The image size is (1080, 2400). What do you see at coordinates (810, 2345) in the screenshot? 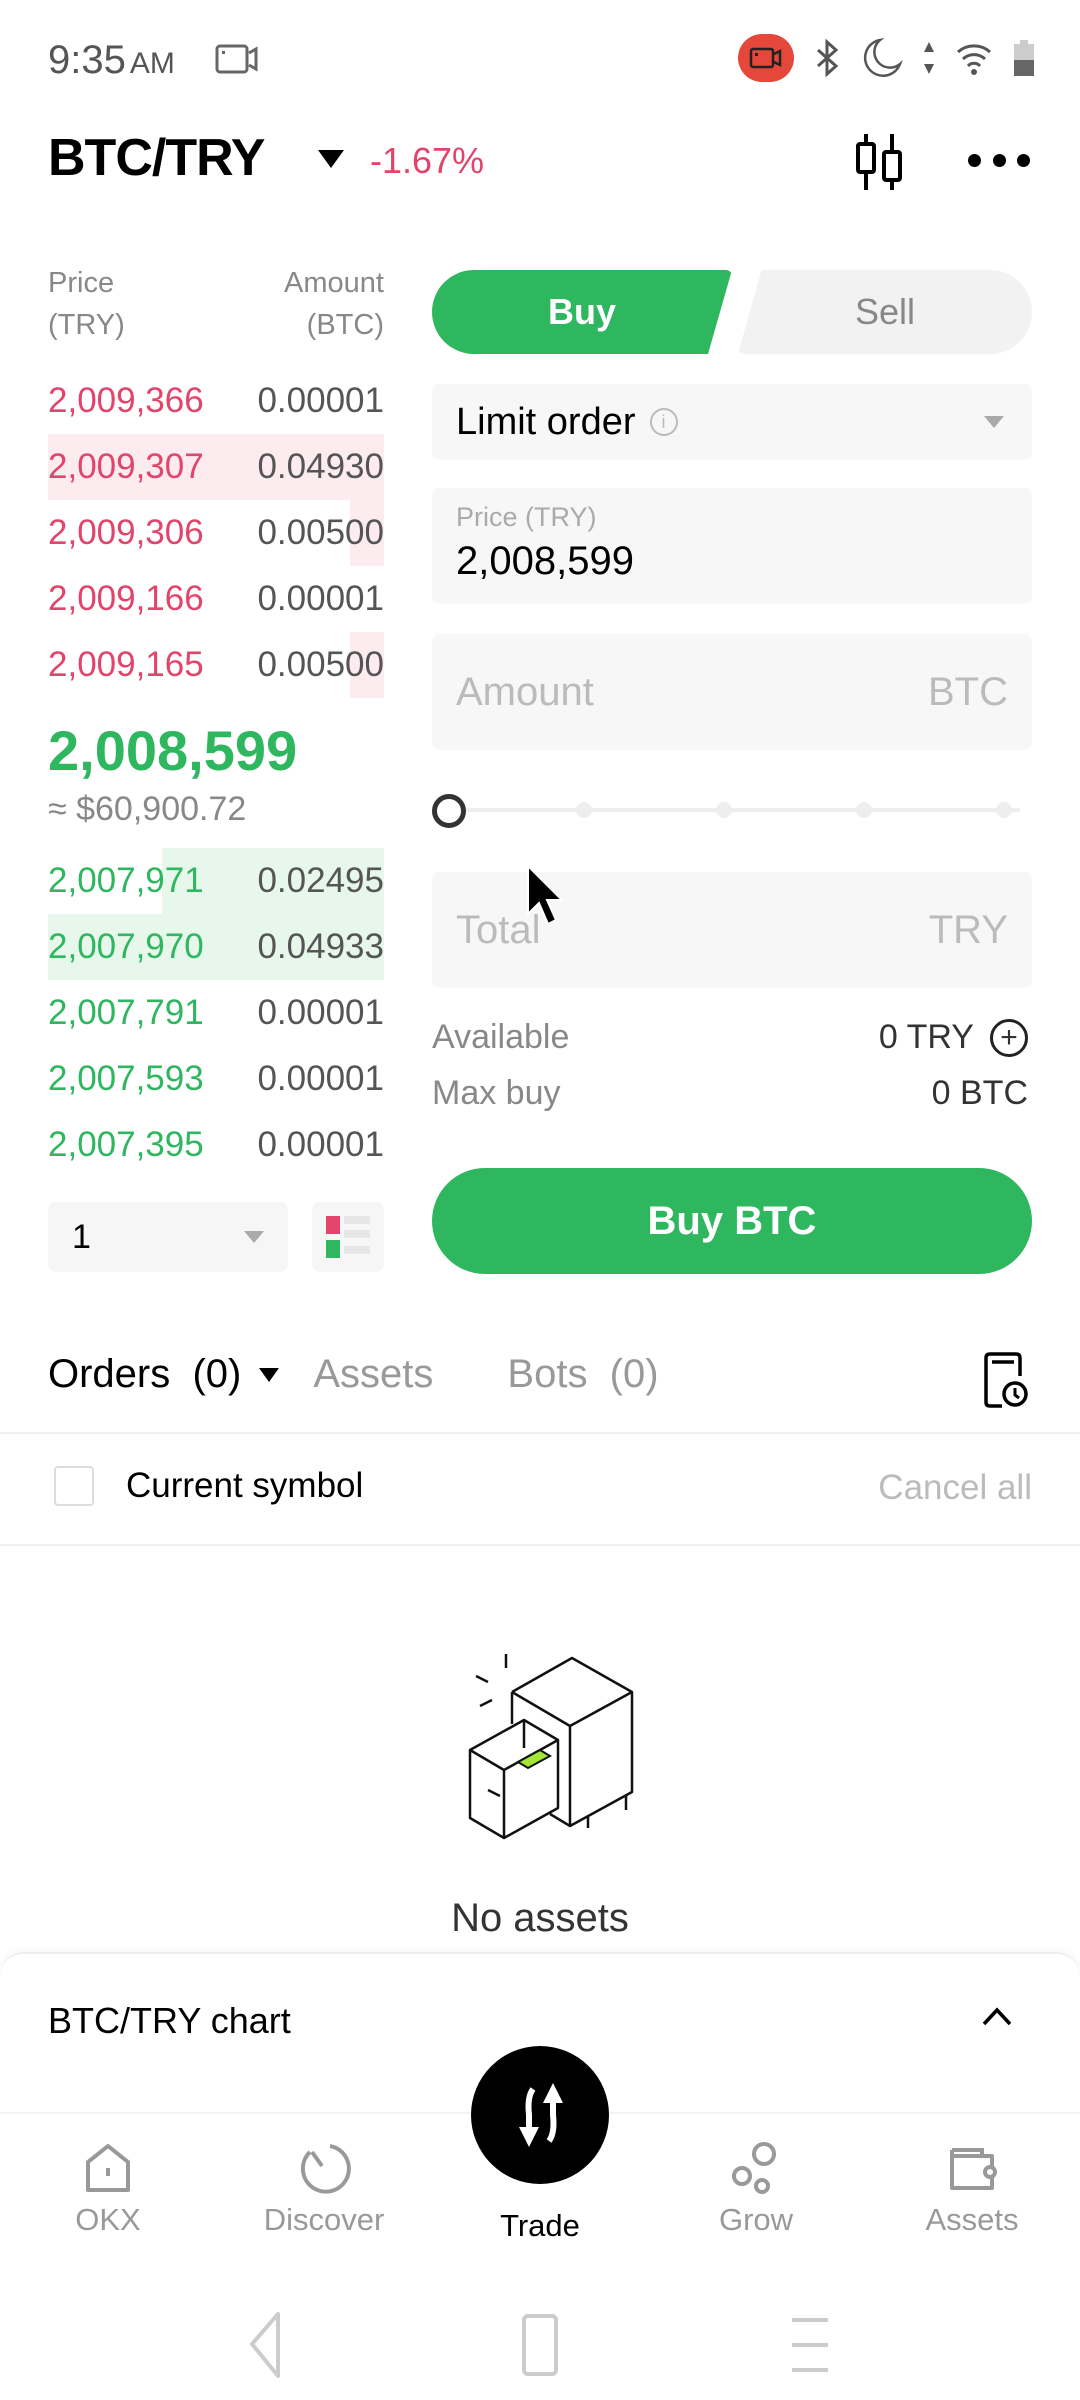
I see `recents-icon` at bounding box center [810, 2345].